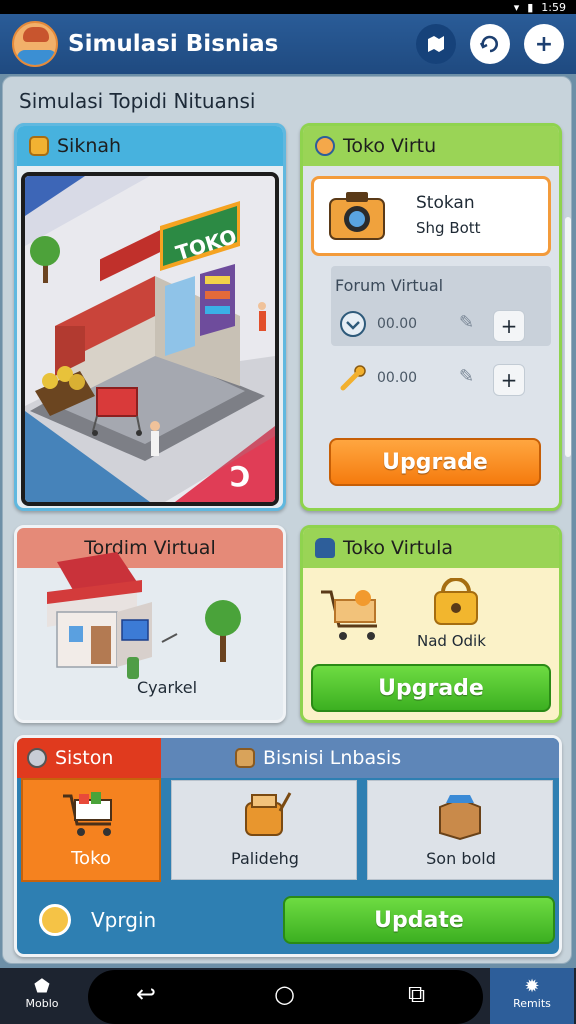  I want to click on nav-remits-label: Remits, so click(532, 1003).